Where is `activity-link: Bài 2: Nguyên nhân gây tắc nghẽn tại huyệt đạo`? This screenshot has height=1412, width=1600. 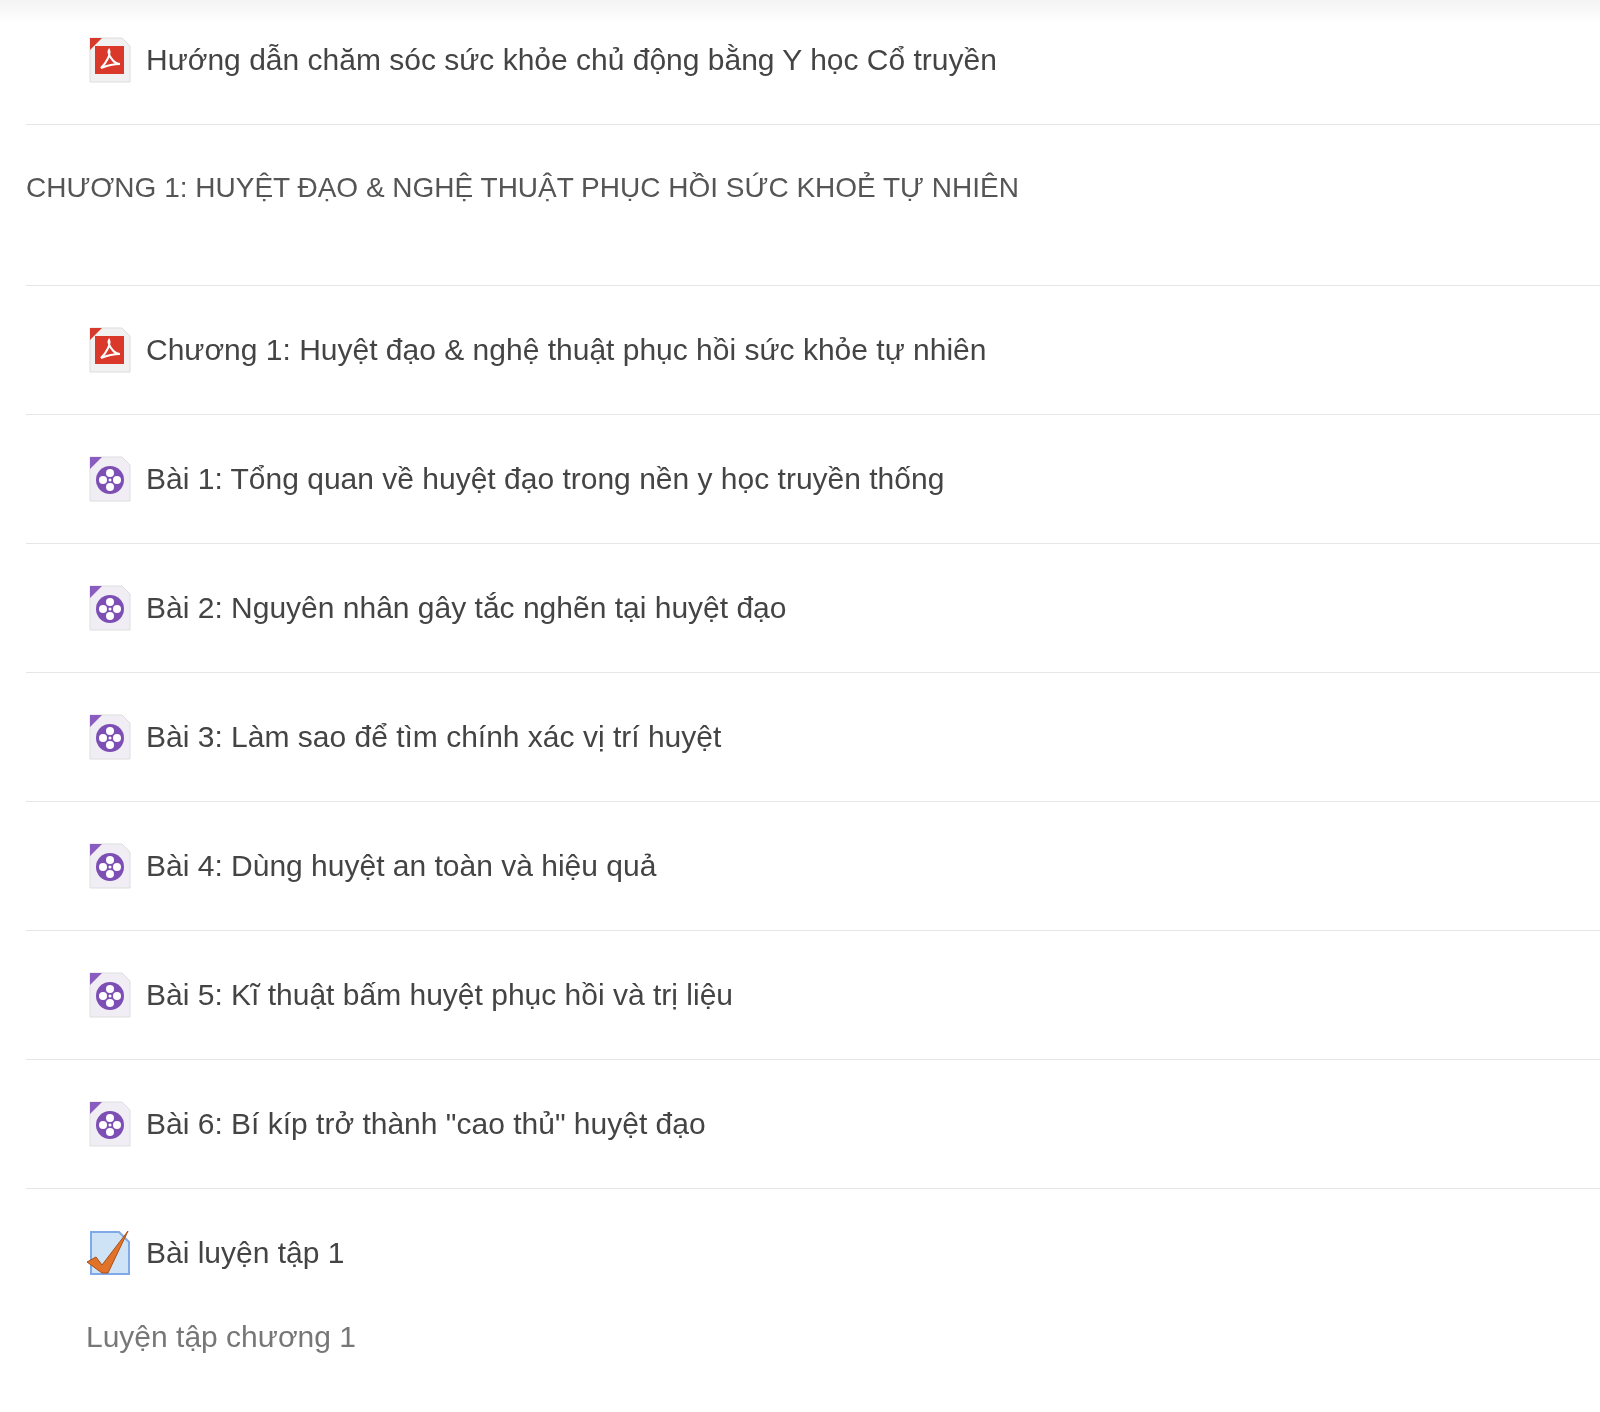
activity-link: Bài 2: Nguyên nhân gây tắc nghẽn tại huyệt đạo is located at coordinates (466, 608).